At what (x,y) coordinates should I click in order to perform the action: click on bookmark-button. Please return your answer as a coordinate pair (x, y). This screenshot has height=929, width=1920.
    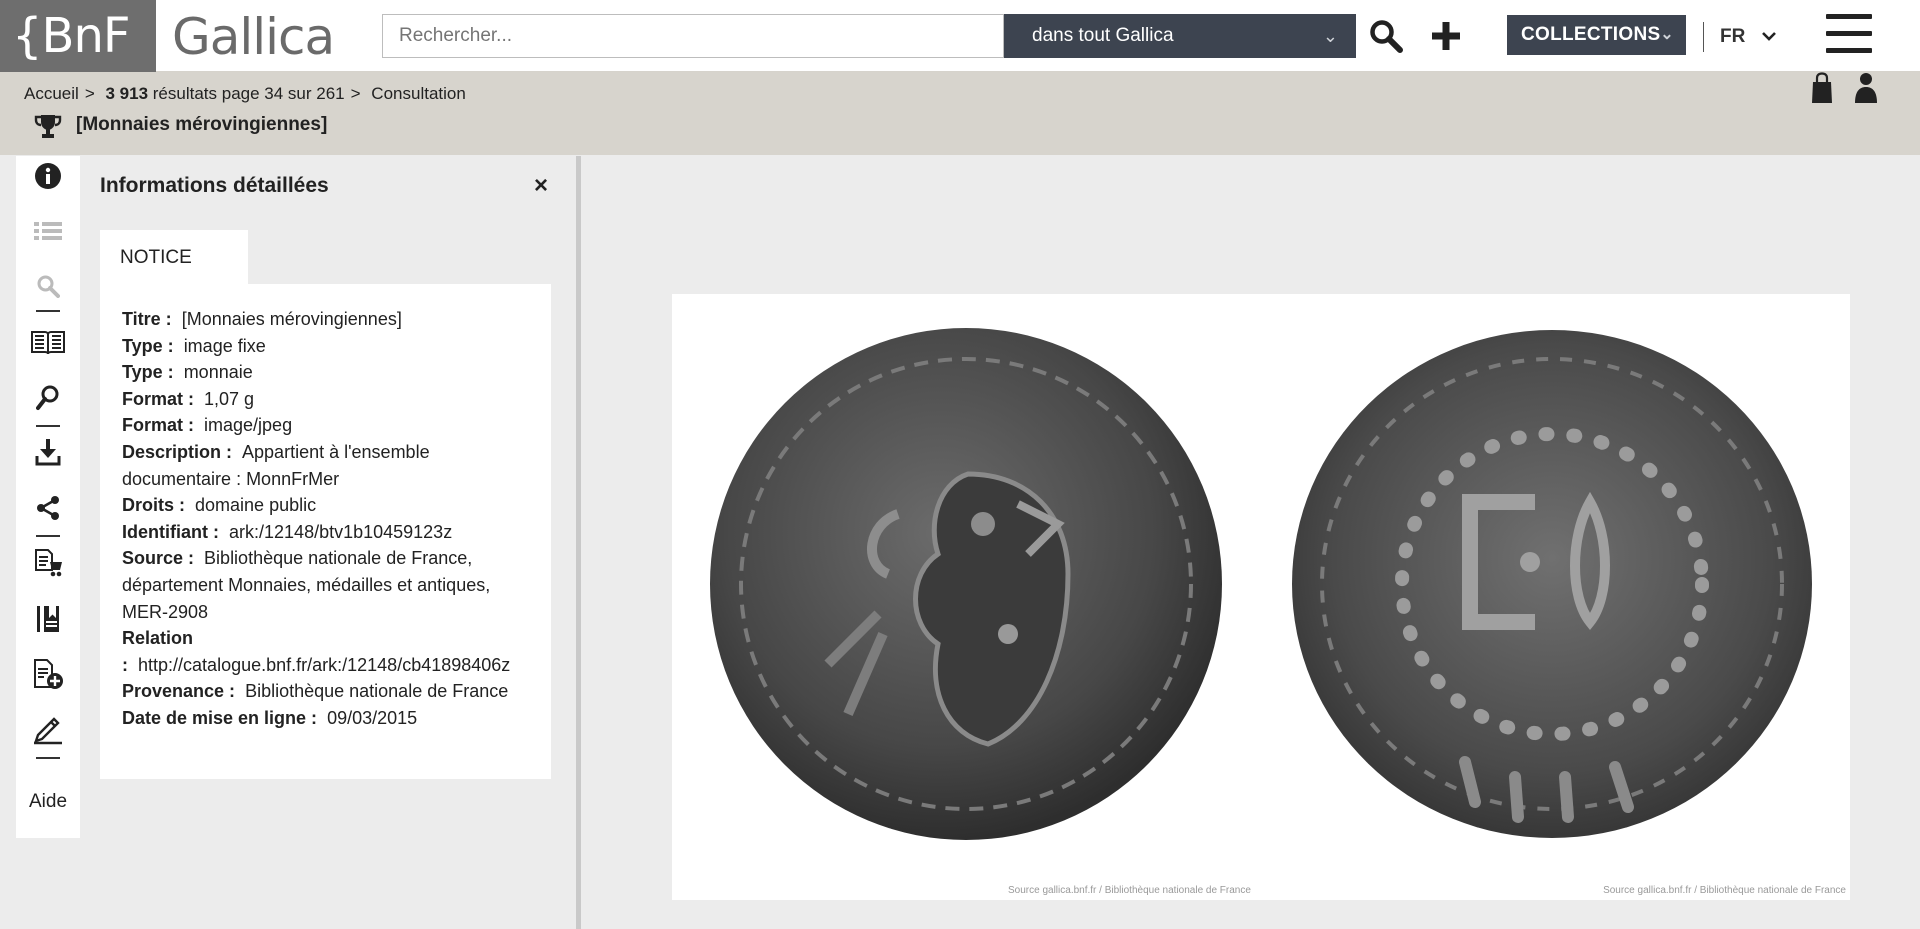
    Looking at the image, I should click on (48, 619).